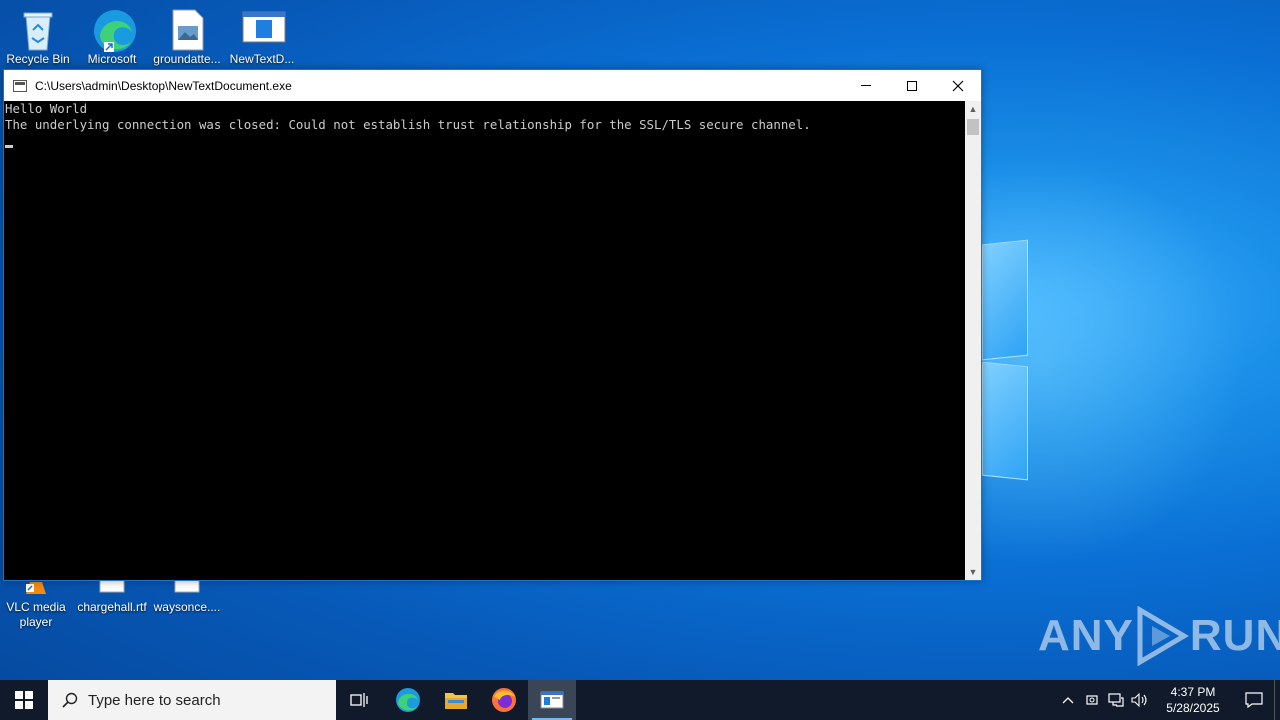 This screenshot has width=1280, height=720. Describe the element at coordinates (154, 700) in the screenshot. I see `search-placeholder: Type here to search` at that location.